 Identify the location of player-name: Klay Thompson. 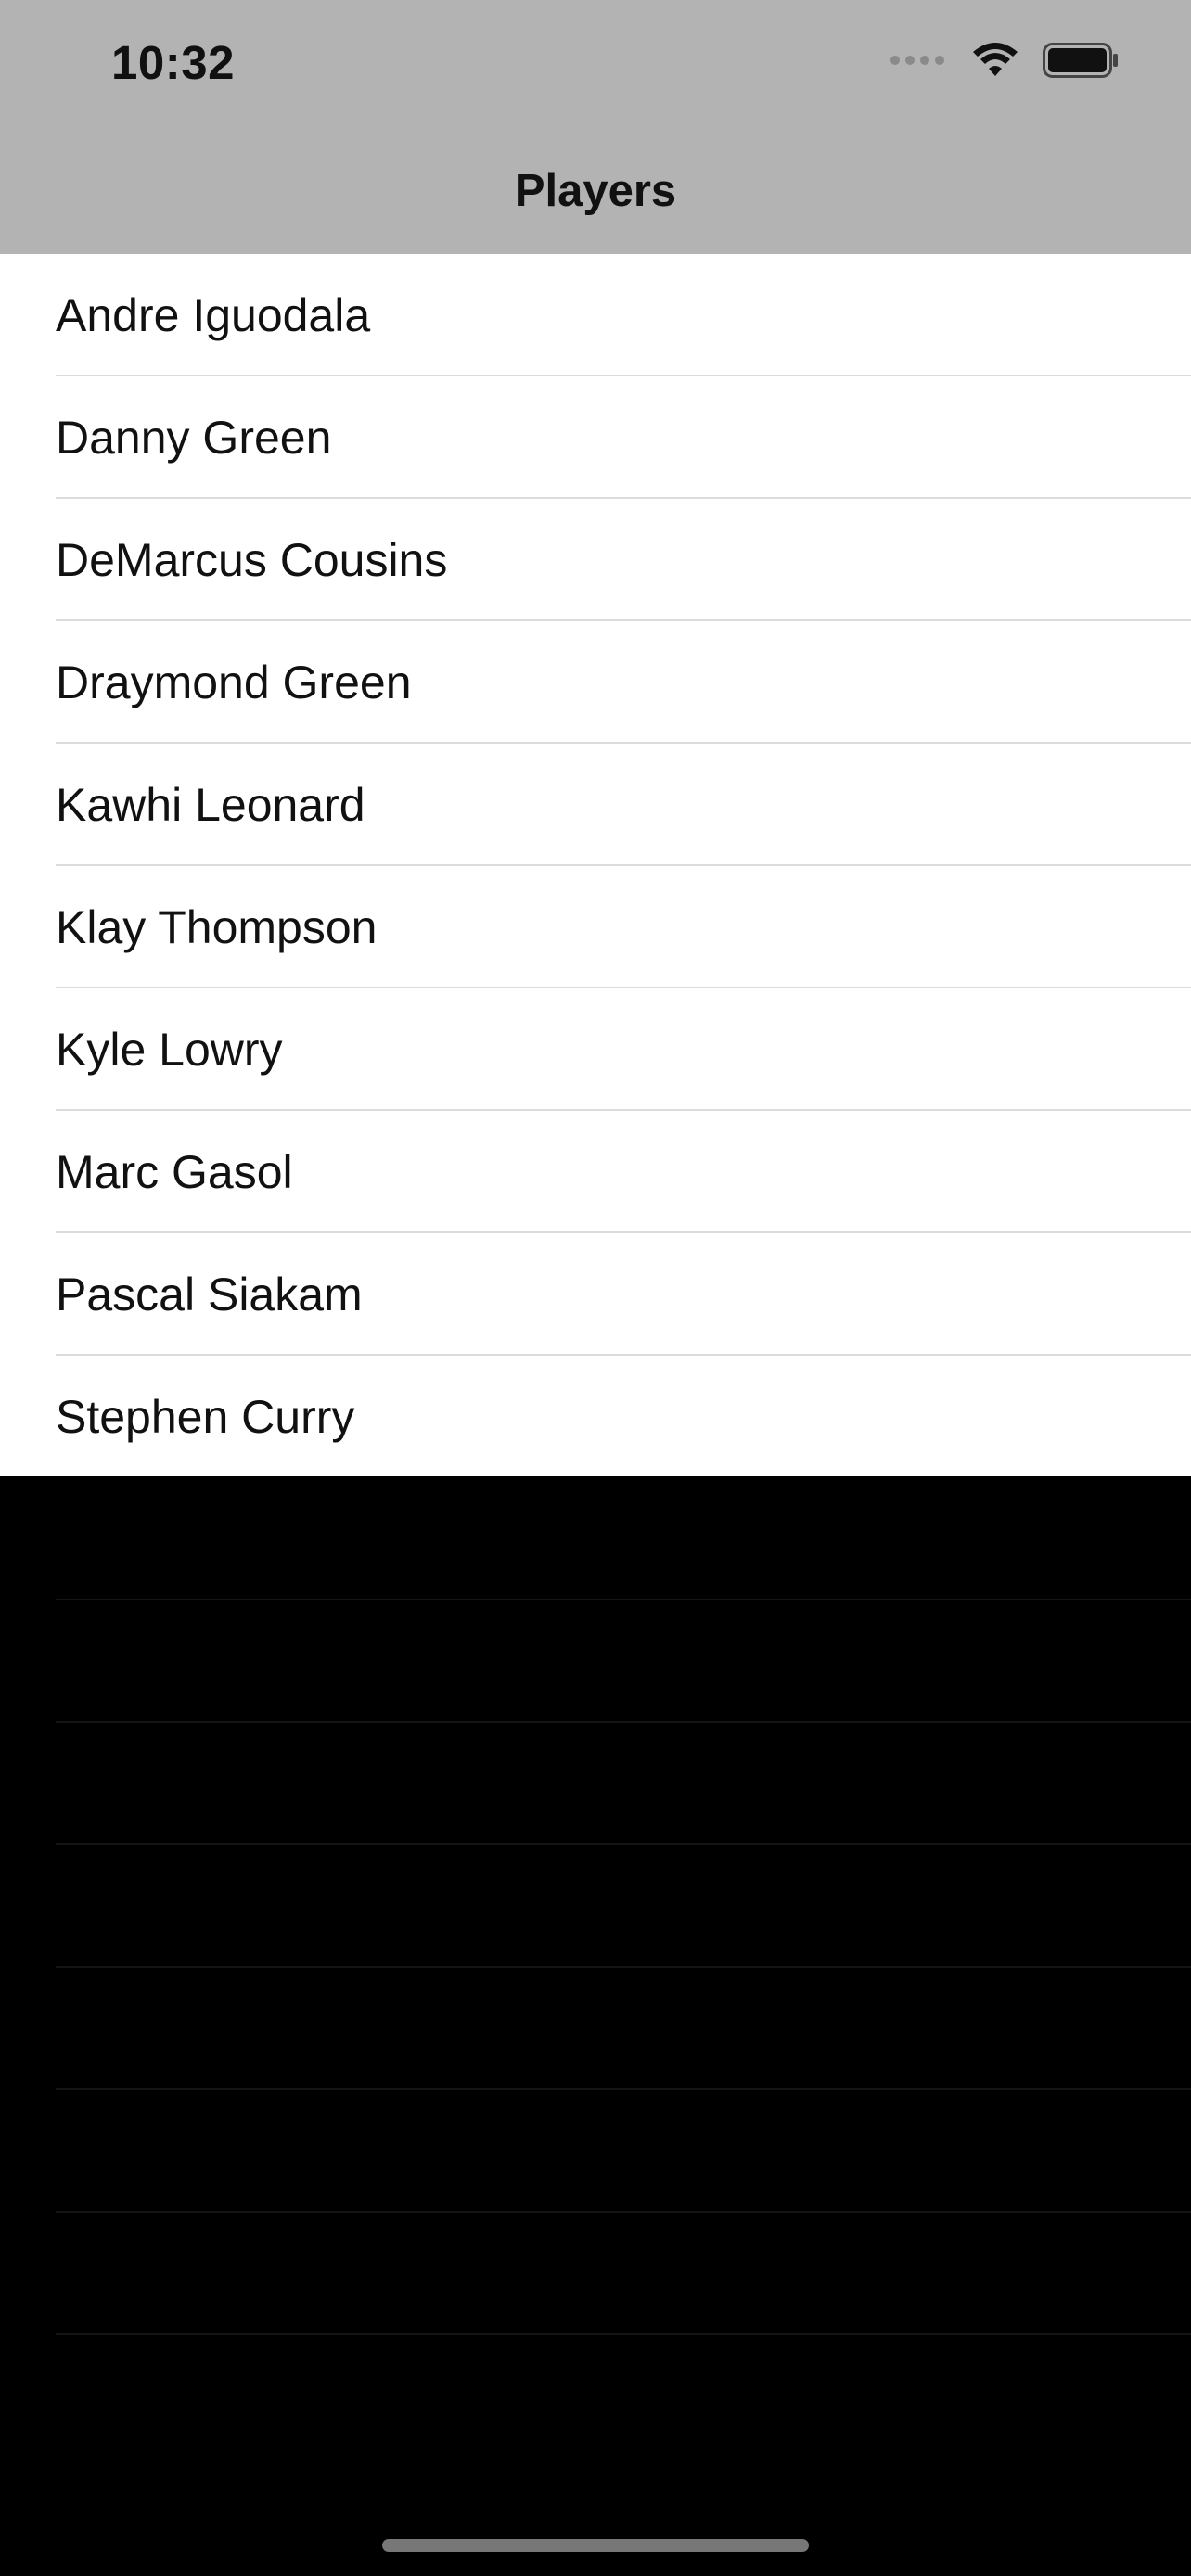
(217, 927).